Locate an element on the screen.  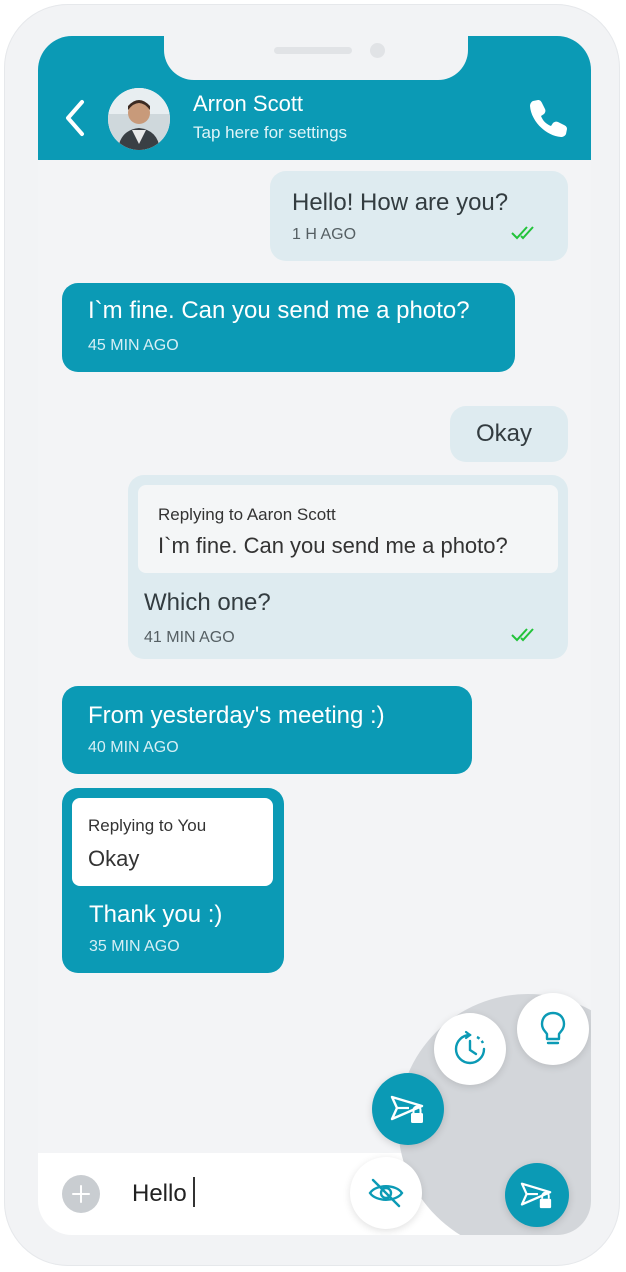
text-caret is located at coordinates (194, 1192).